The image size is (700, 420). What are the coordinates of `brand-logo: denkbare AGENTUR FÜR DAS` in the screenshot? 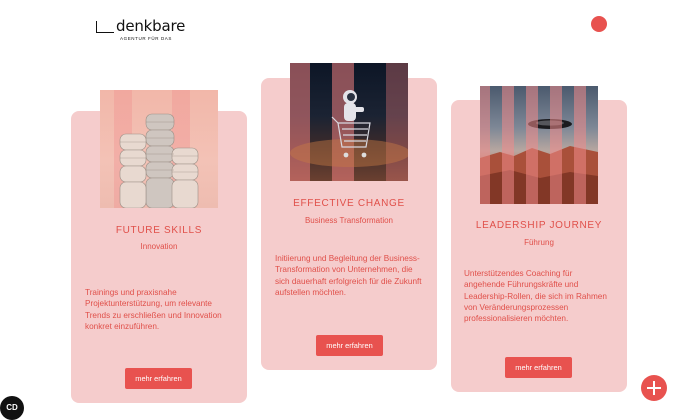 It's located at (144, 29).